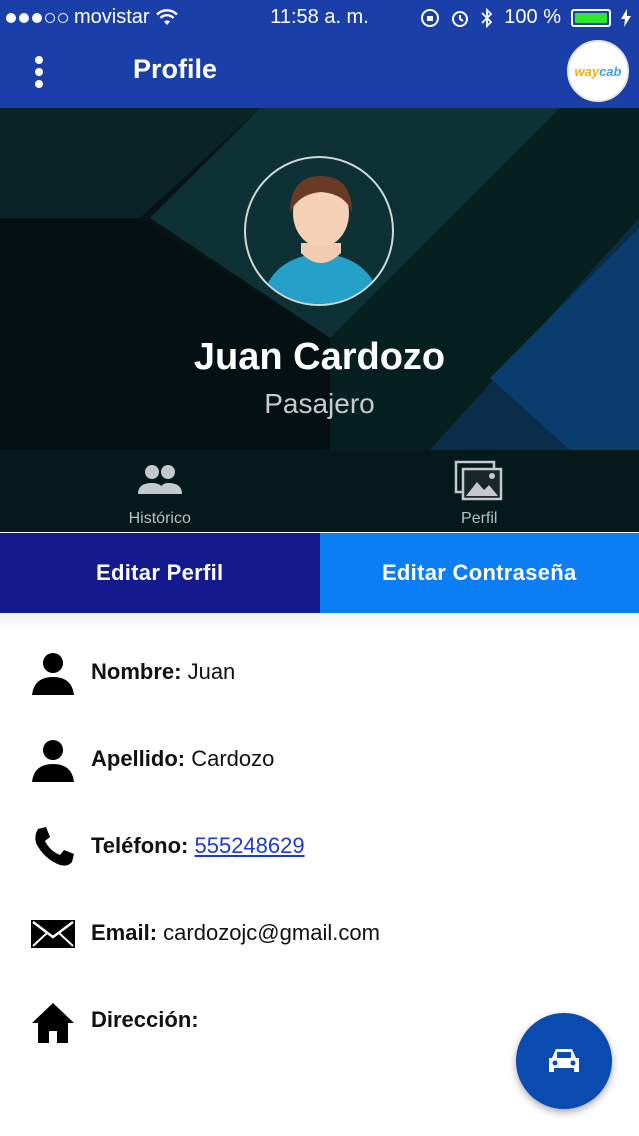 The image size is (639, 1136). I want to click on more-vert-icon, so click(39, 73).